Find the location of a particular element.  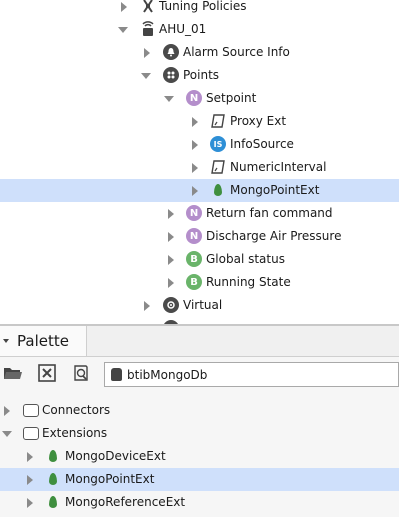

tree-item-points: Points is located at coordinates (199, 75).